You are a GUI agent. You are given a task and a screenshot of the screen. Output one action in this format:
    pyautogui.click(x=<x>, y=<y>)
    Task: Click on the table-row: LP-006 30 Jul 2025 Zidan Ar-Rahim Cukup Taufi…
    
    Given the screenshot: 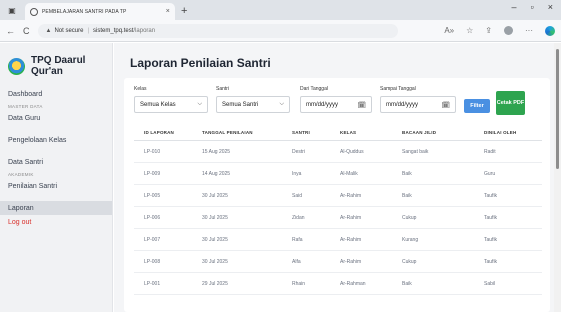 What is the action you would take?
    pyautogui.click(x=338, y=218)
    